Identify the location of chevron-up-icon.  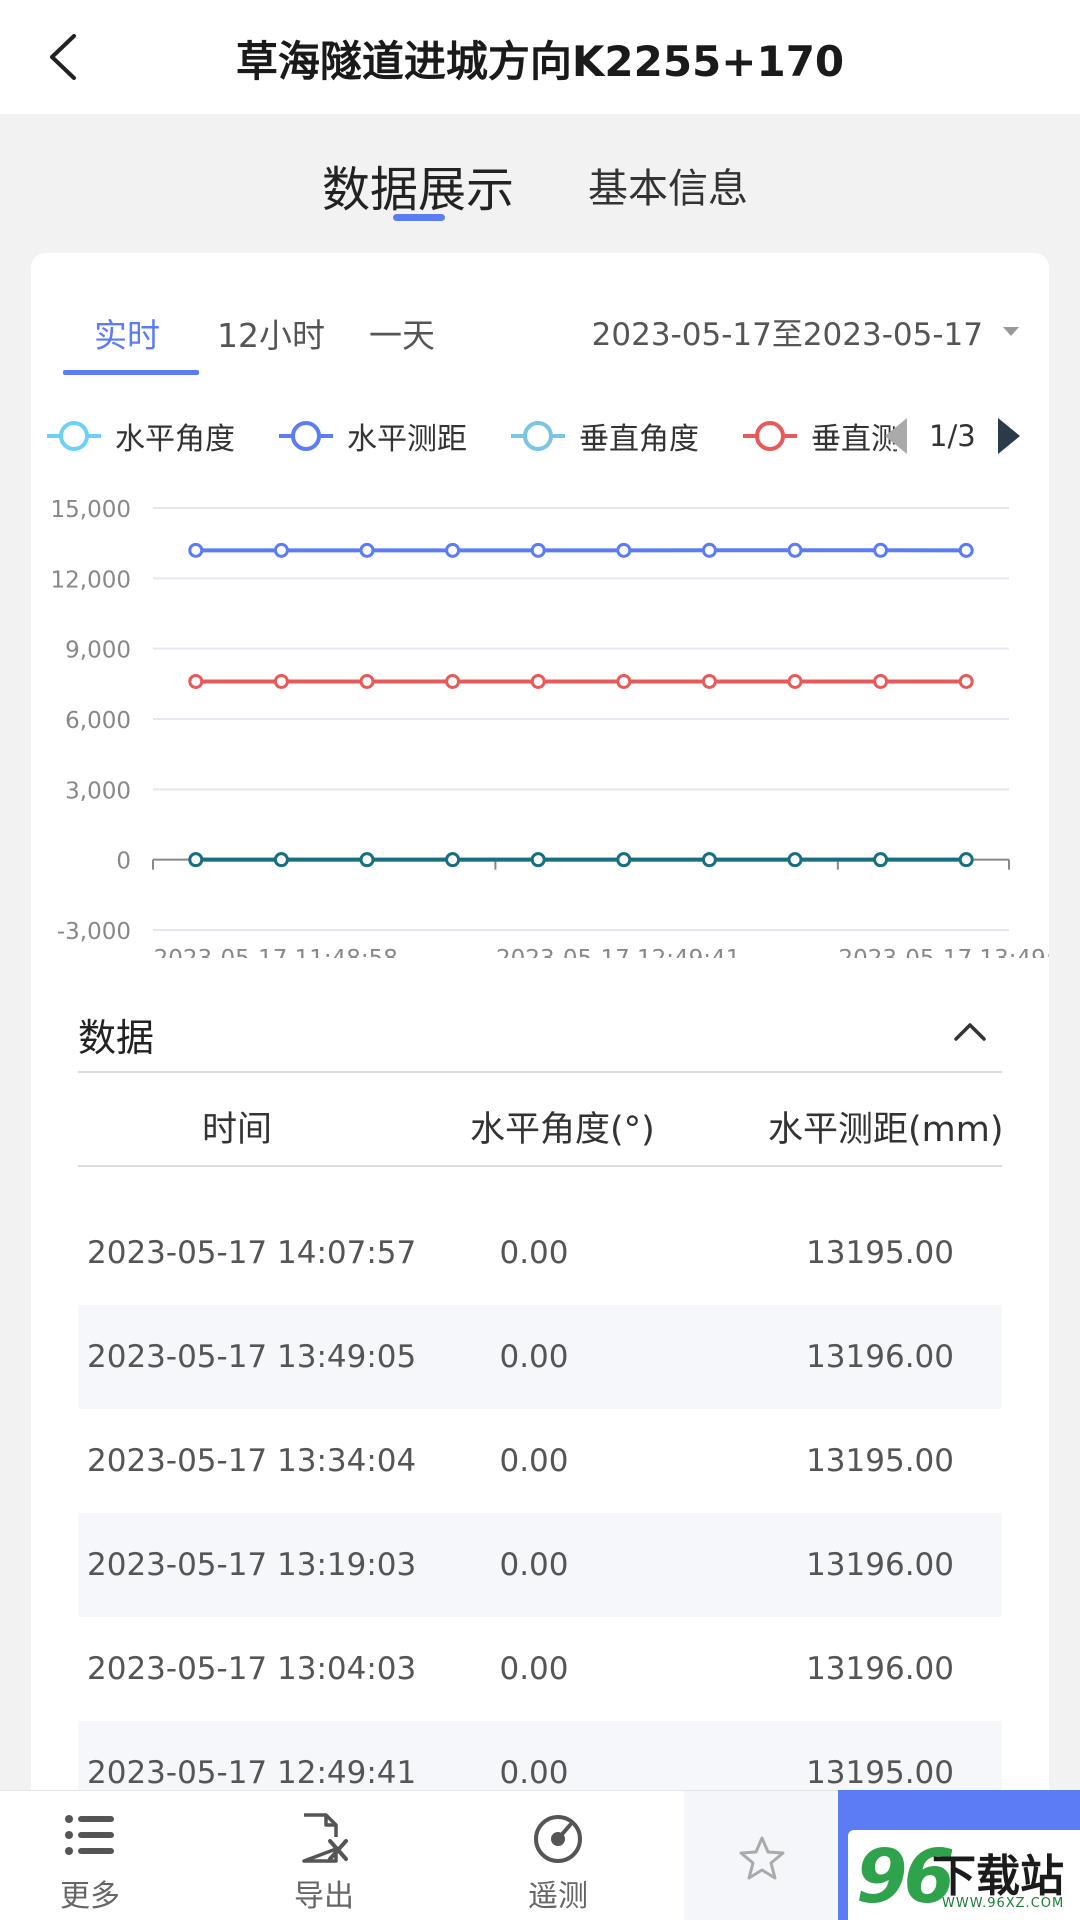
(970, 1032).